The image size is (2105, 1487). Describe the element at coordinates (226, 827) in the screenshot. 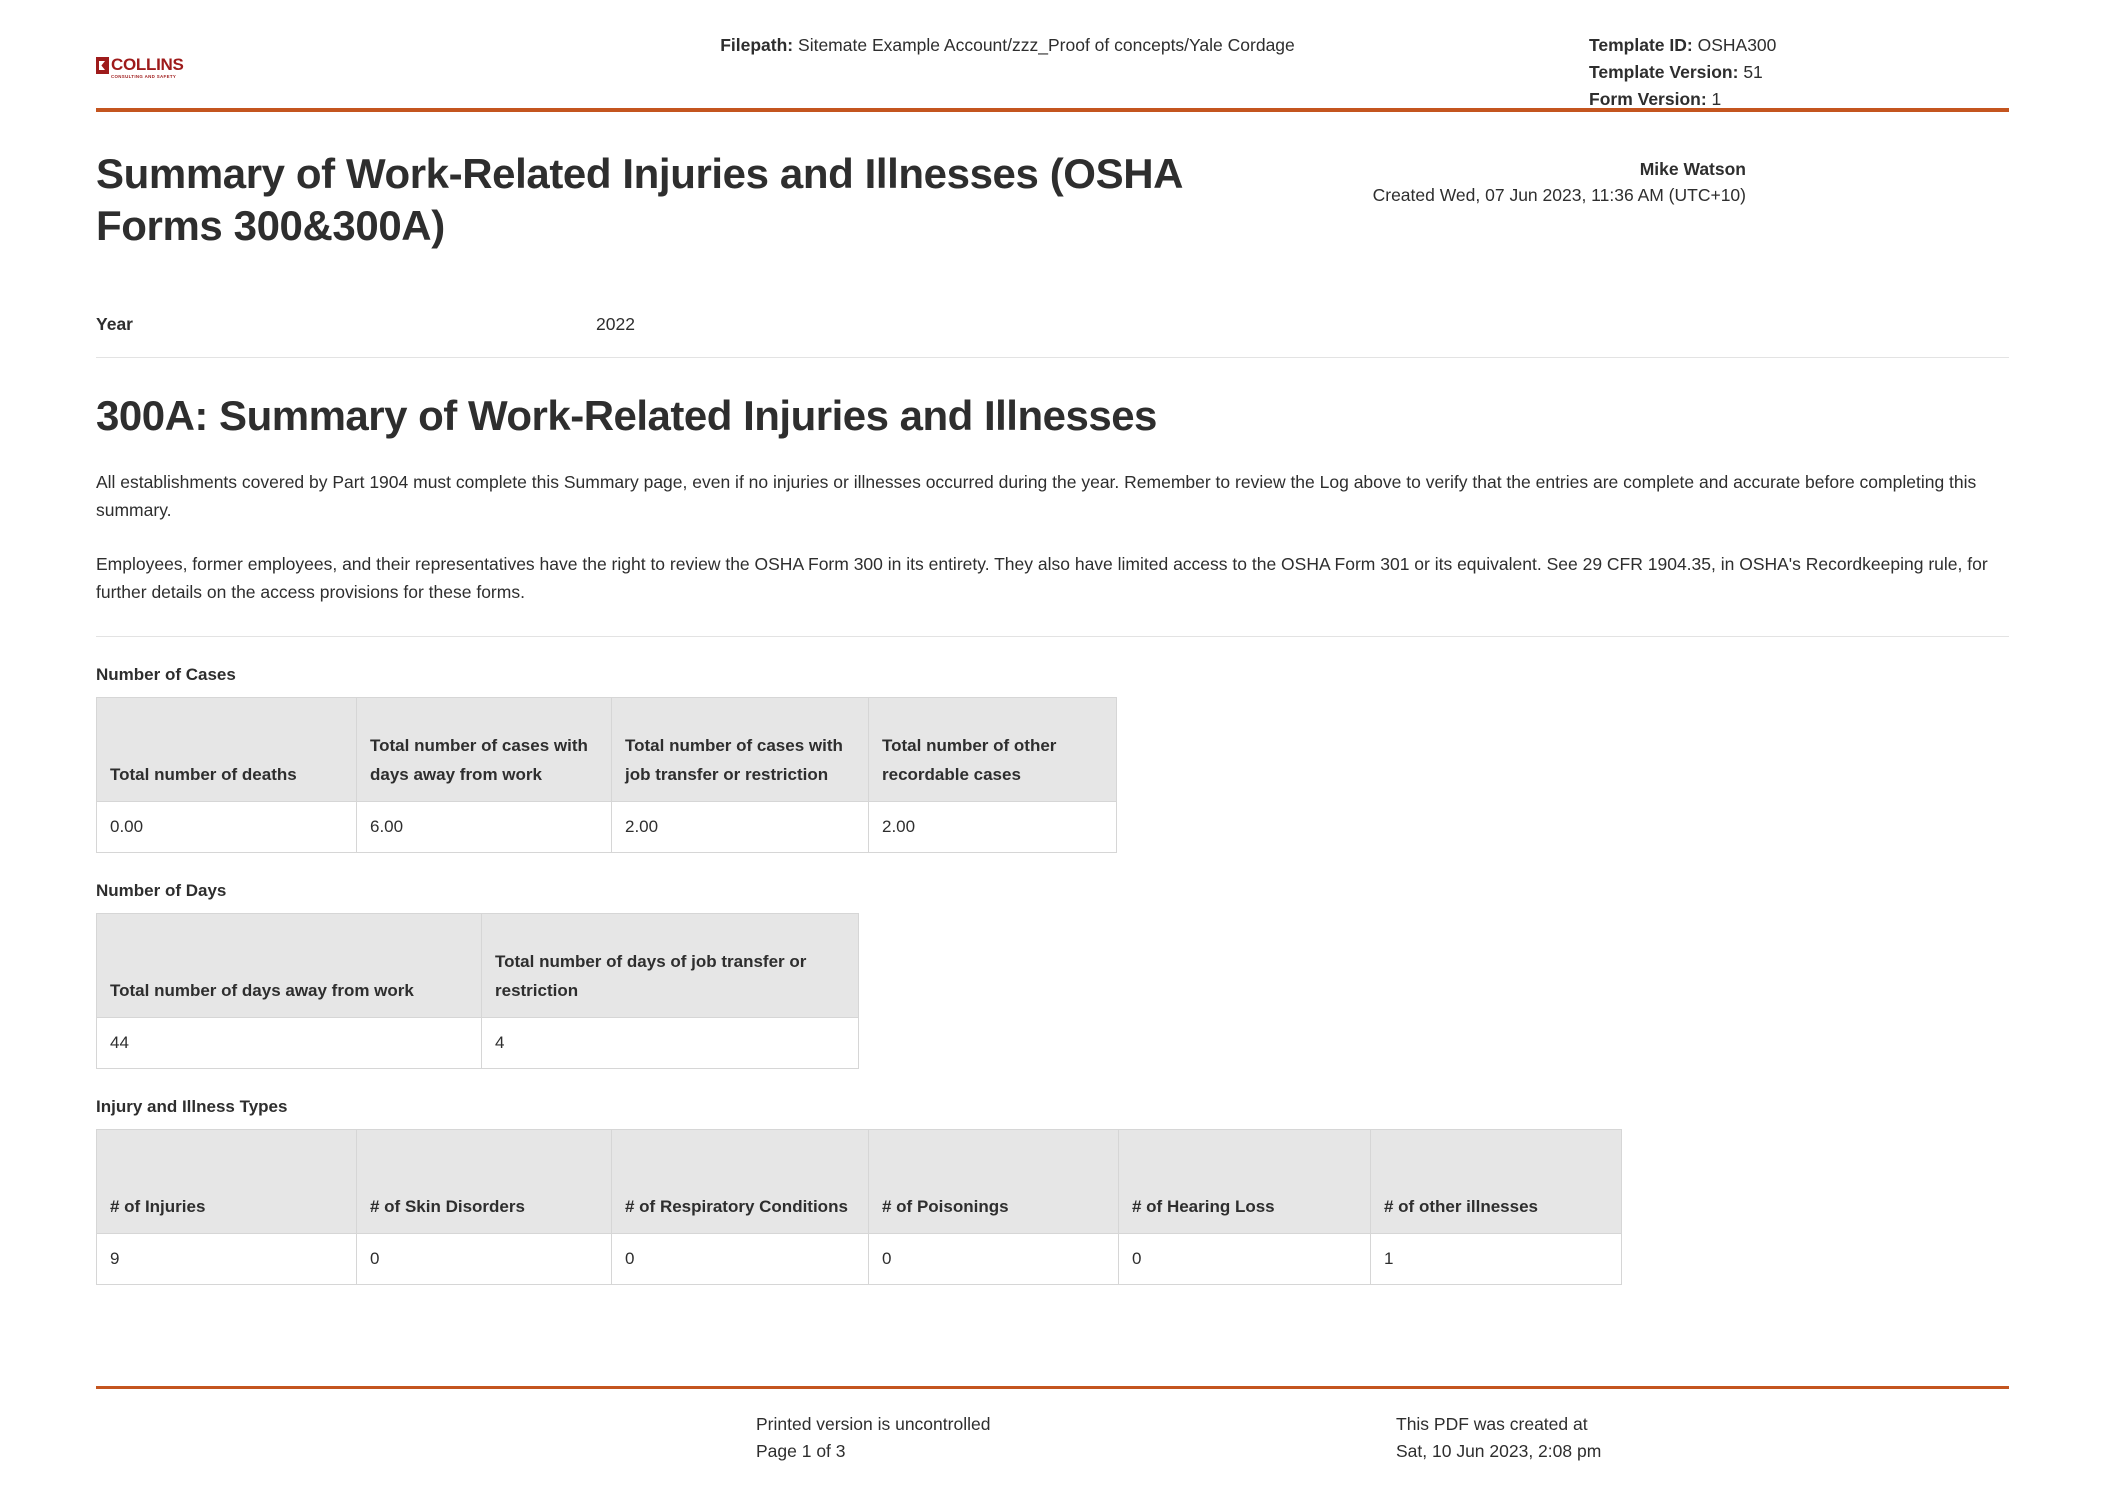

I see `table-cell: 0.00` at that location.